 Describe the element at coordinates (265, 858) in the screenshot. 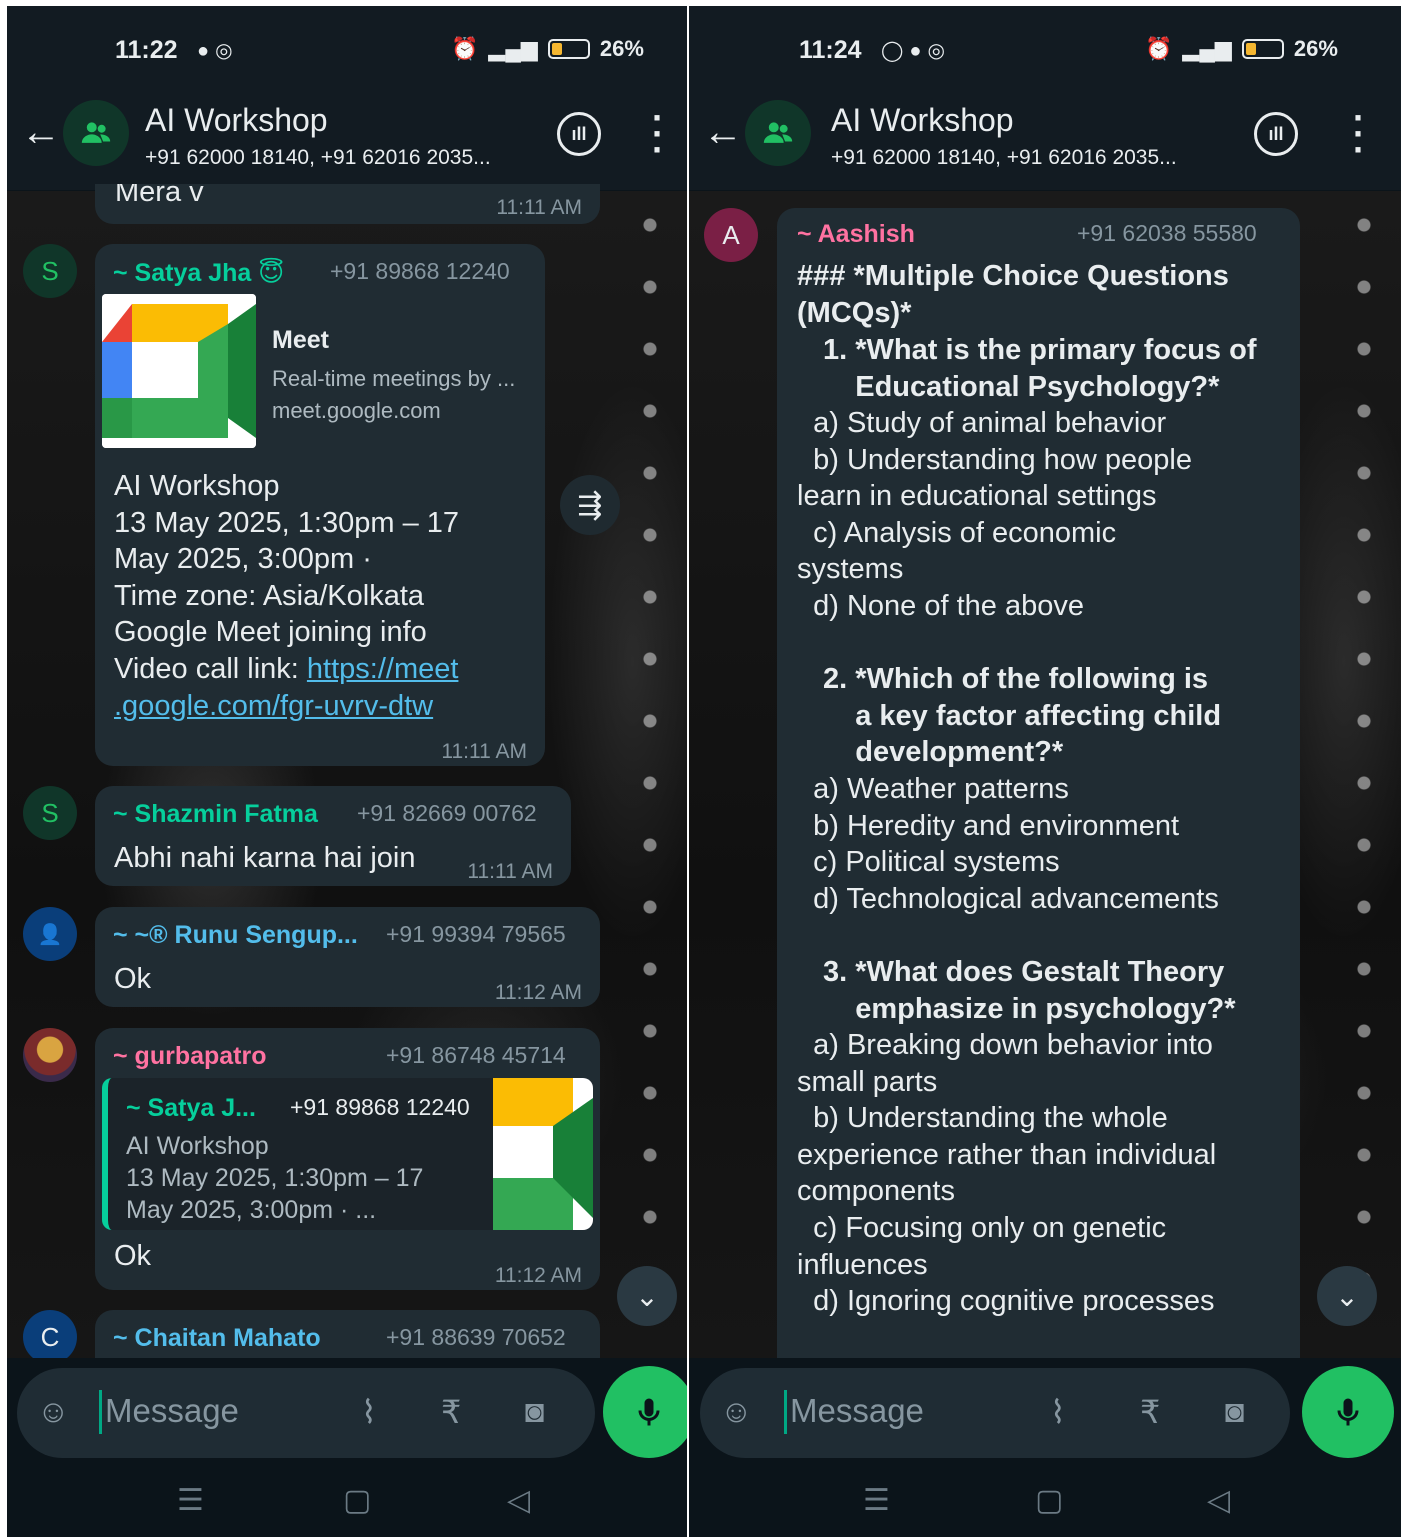

I see `message-text: Abhi nahi karna hai join` at that location.